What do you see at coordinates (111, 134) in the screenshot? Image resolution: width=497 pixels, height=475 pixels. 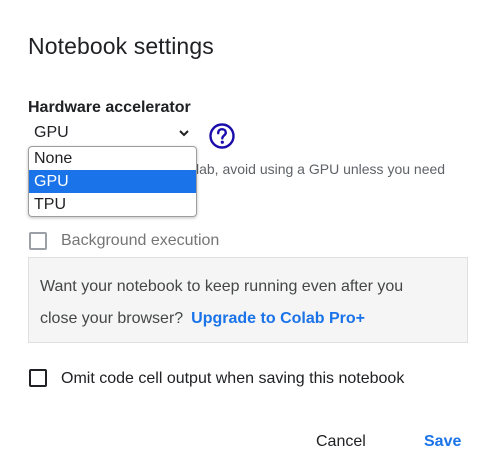 I see `hardware-accelerator-select: GPU` at bounding box center [111, 134].